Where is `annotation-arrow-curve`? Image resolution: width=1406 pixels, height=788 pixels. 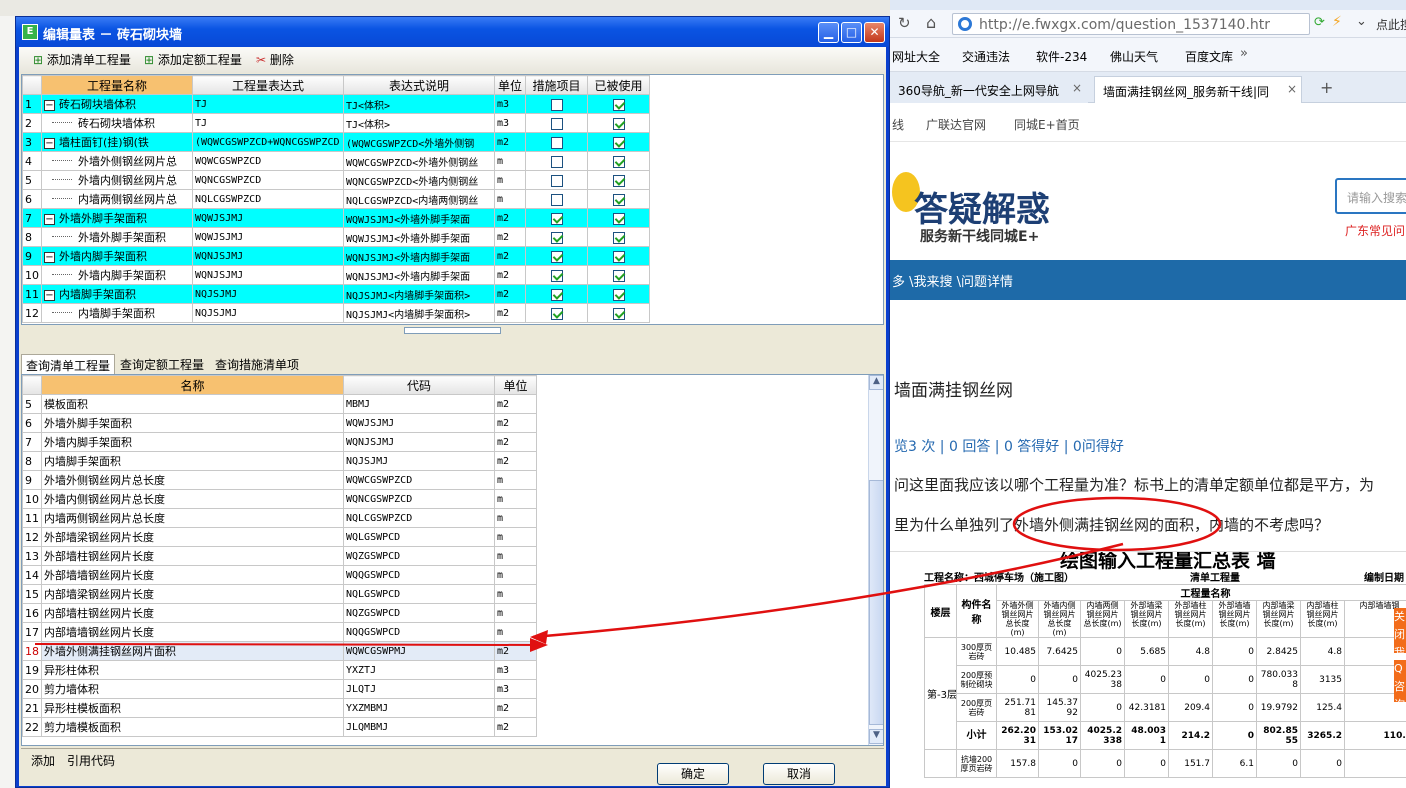
annotation-arrow-curve is located at coordinates (828, 590).